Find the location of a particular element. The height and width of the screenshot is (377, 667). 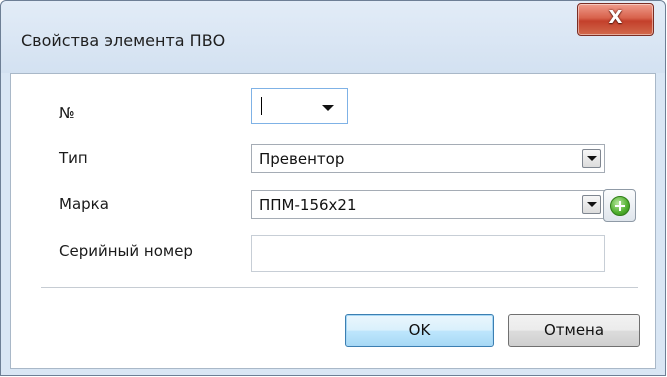

number-label: № is located at coordinates (67, 113).